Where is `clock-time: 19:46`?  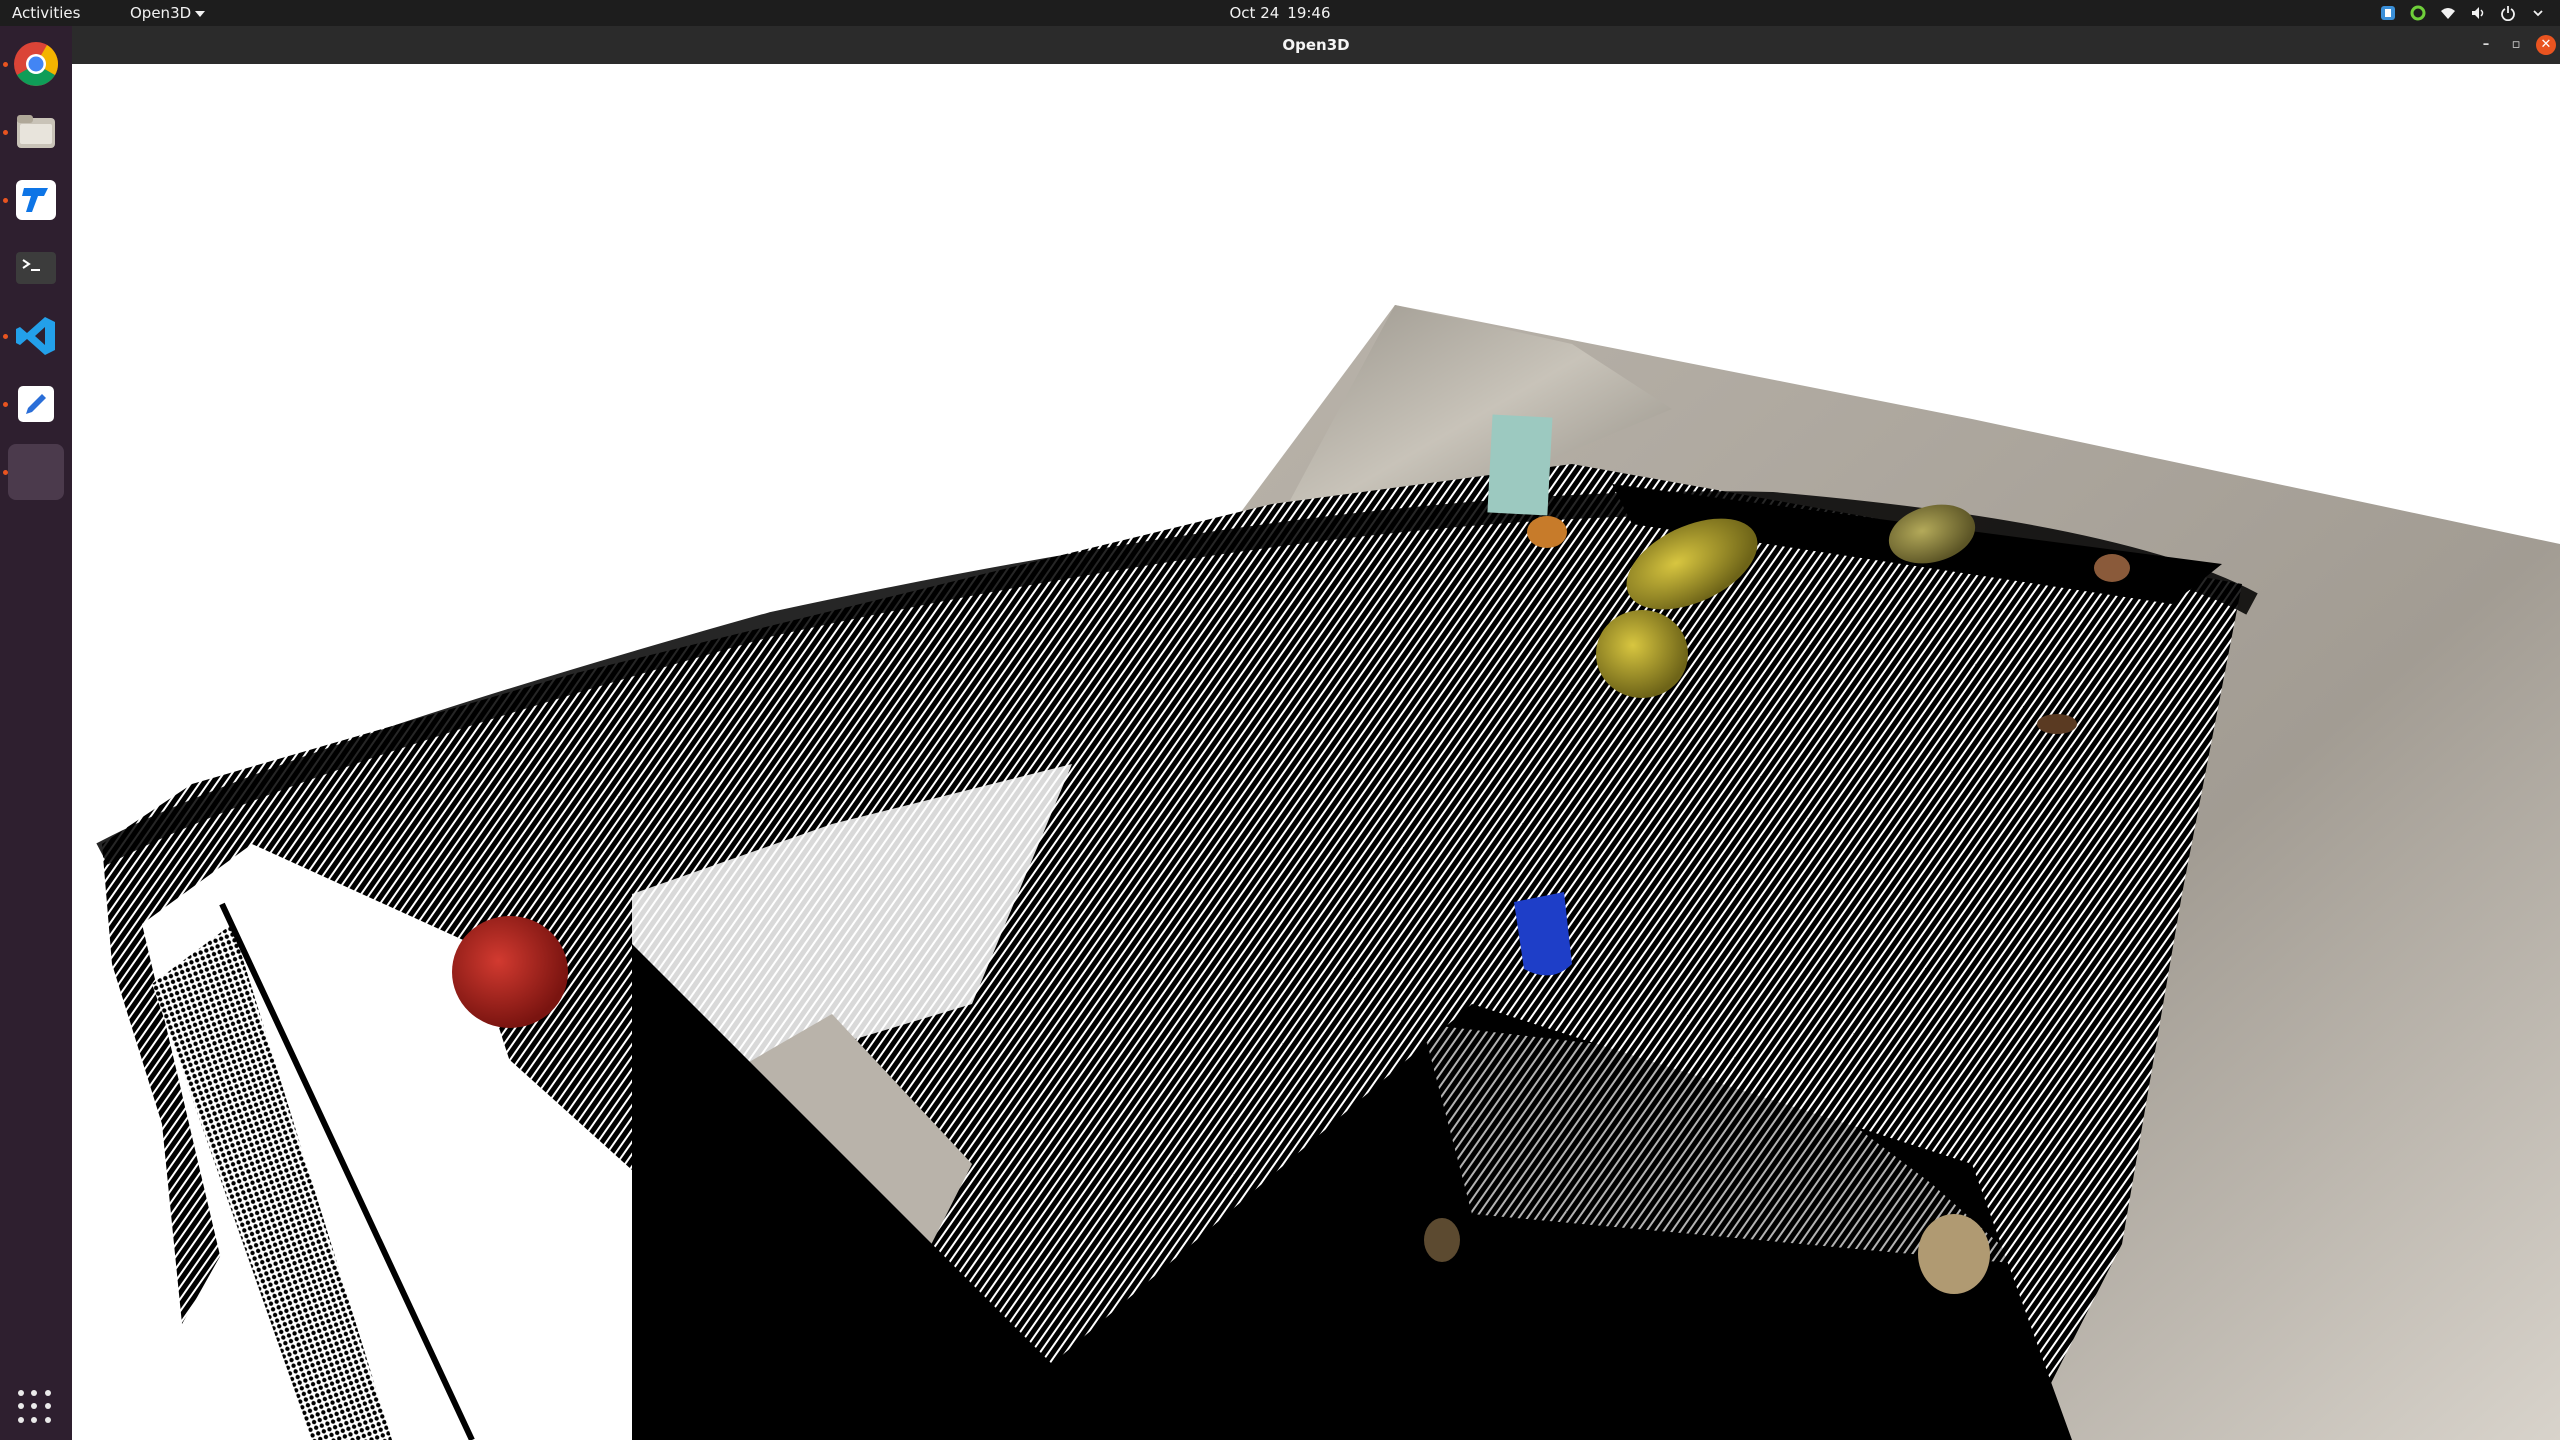 clock-time: 19:46 is located at coordinates (1309, 13).